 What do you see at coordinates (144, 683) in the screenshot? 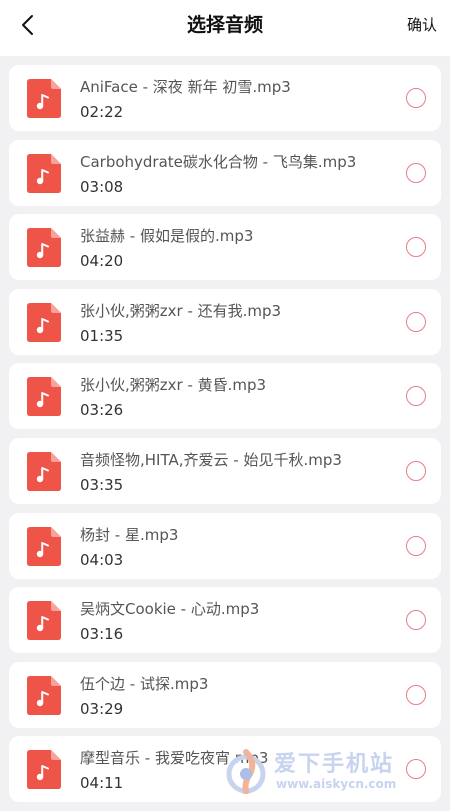
I see `audio-file-name: 伍个边 - 试探.mp3` at bounding box center [144, 683].